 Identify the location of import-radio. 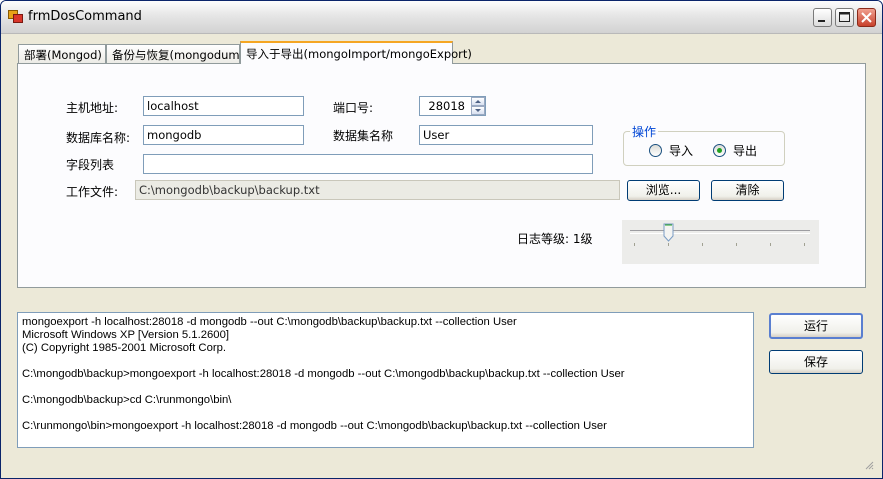
(655, 150).